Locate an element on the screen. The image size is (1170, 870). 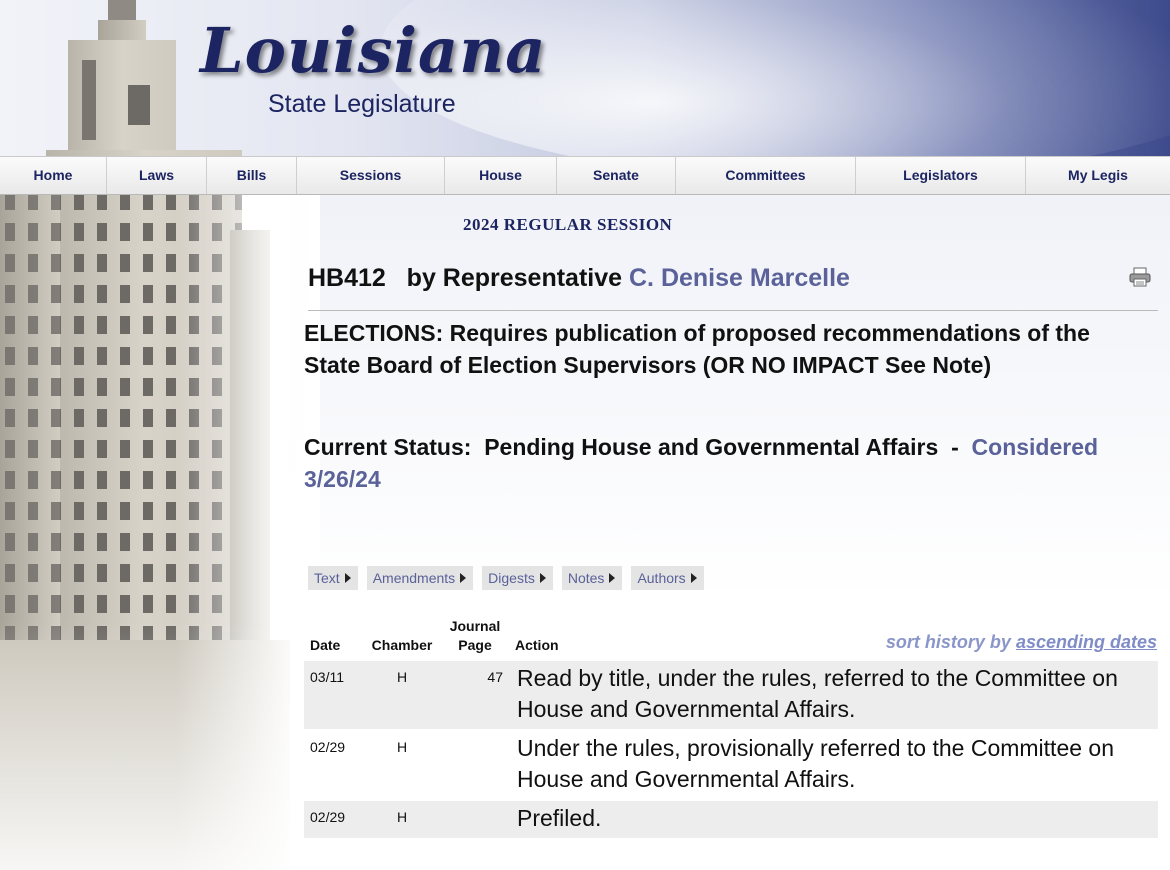
site-logo-subtitle: State Legislature is located at coordinates (362, 104).